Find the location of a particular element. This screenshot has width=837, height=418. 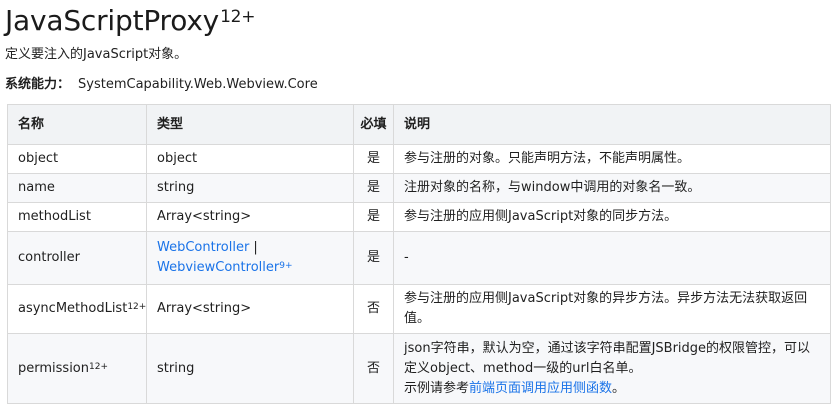

header-type: 类型 is located at coordinates (250, 124).